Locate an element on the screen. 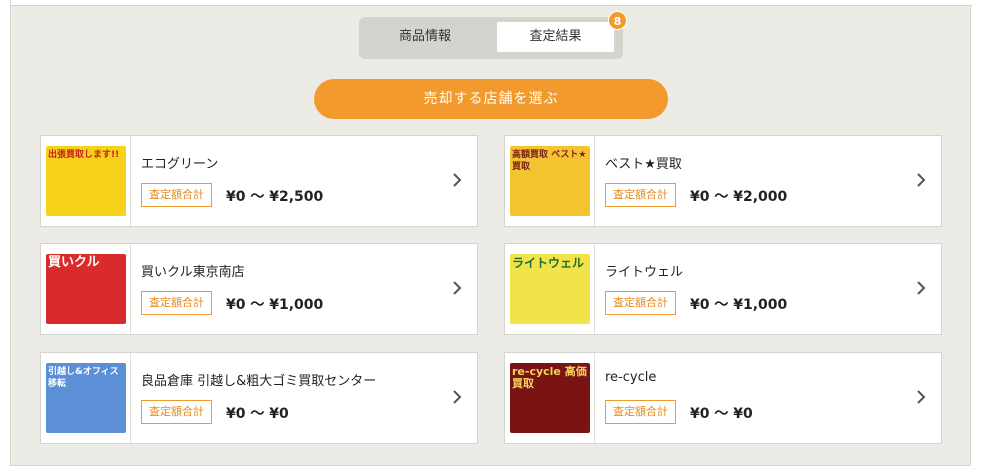 The image size is (982, 476). store-thumbnail: ライトウェル is located at coordinates (550, 289).